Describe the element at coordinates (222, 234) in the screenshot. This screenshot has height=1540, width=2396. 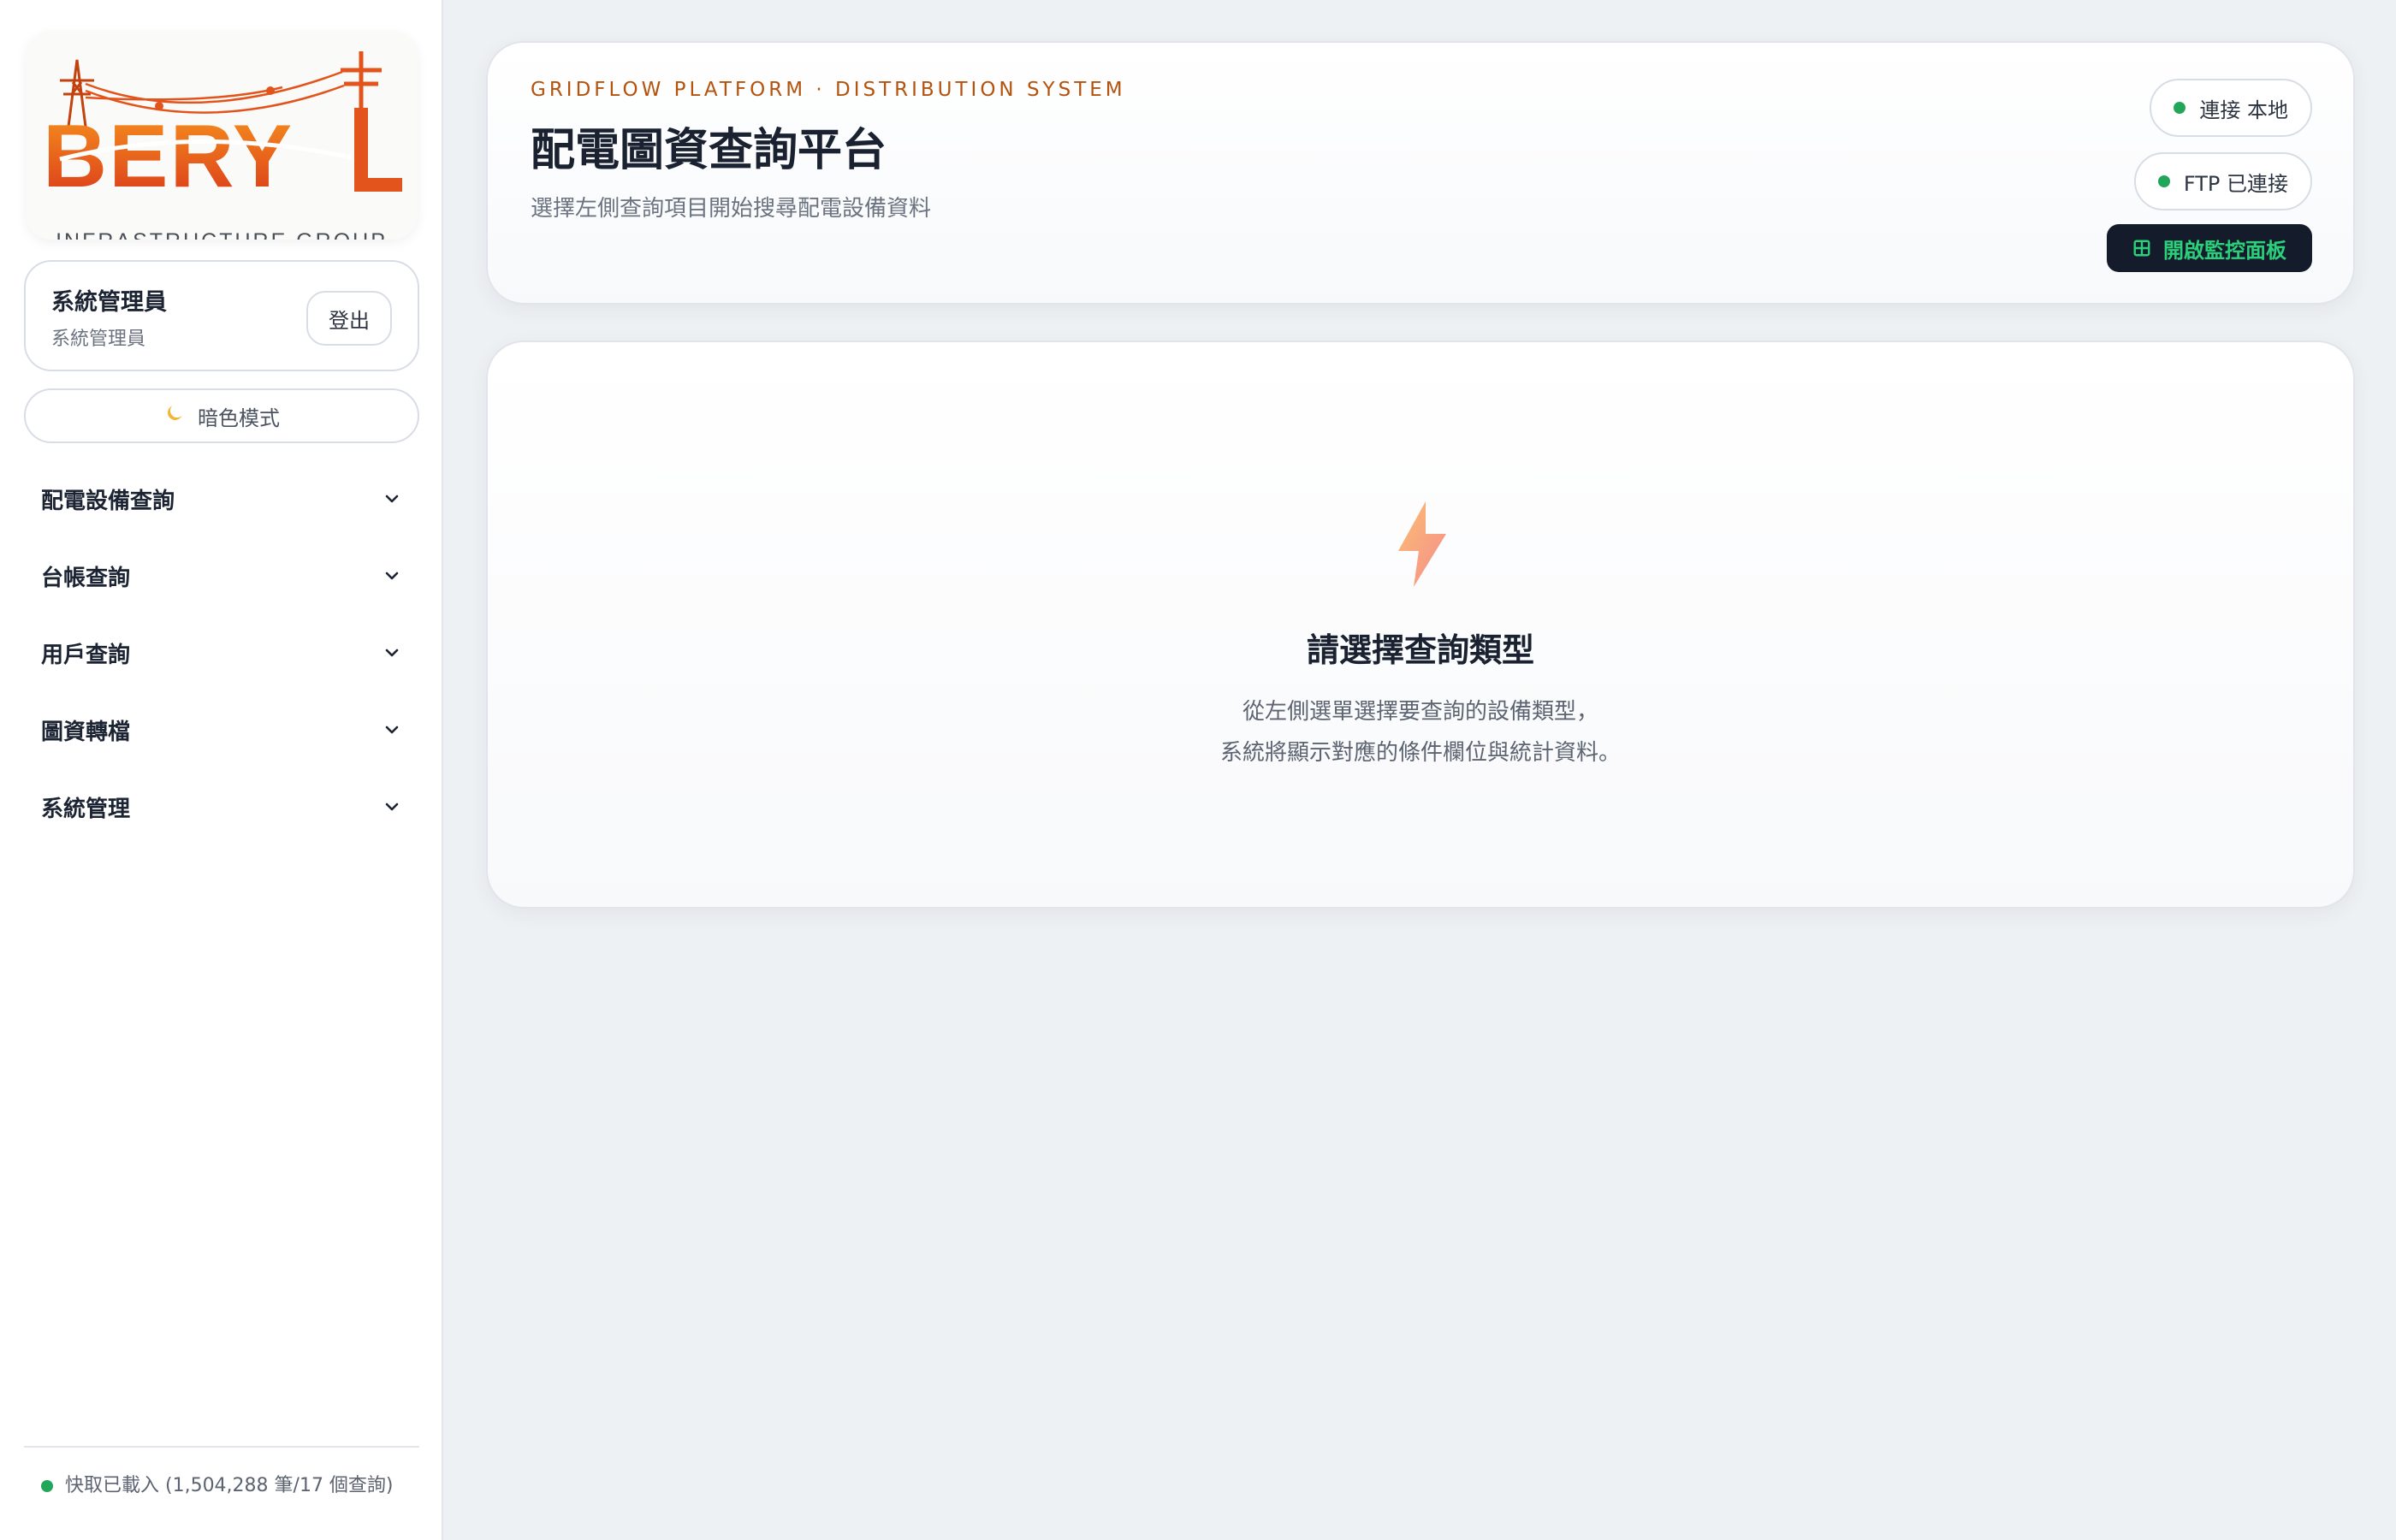
I see `brand-tagline: INFRASTRUCTURE GROUP` at that location.